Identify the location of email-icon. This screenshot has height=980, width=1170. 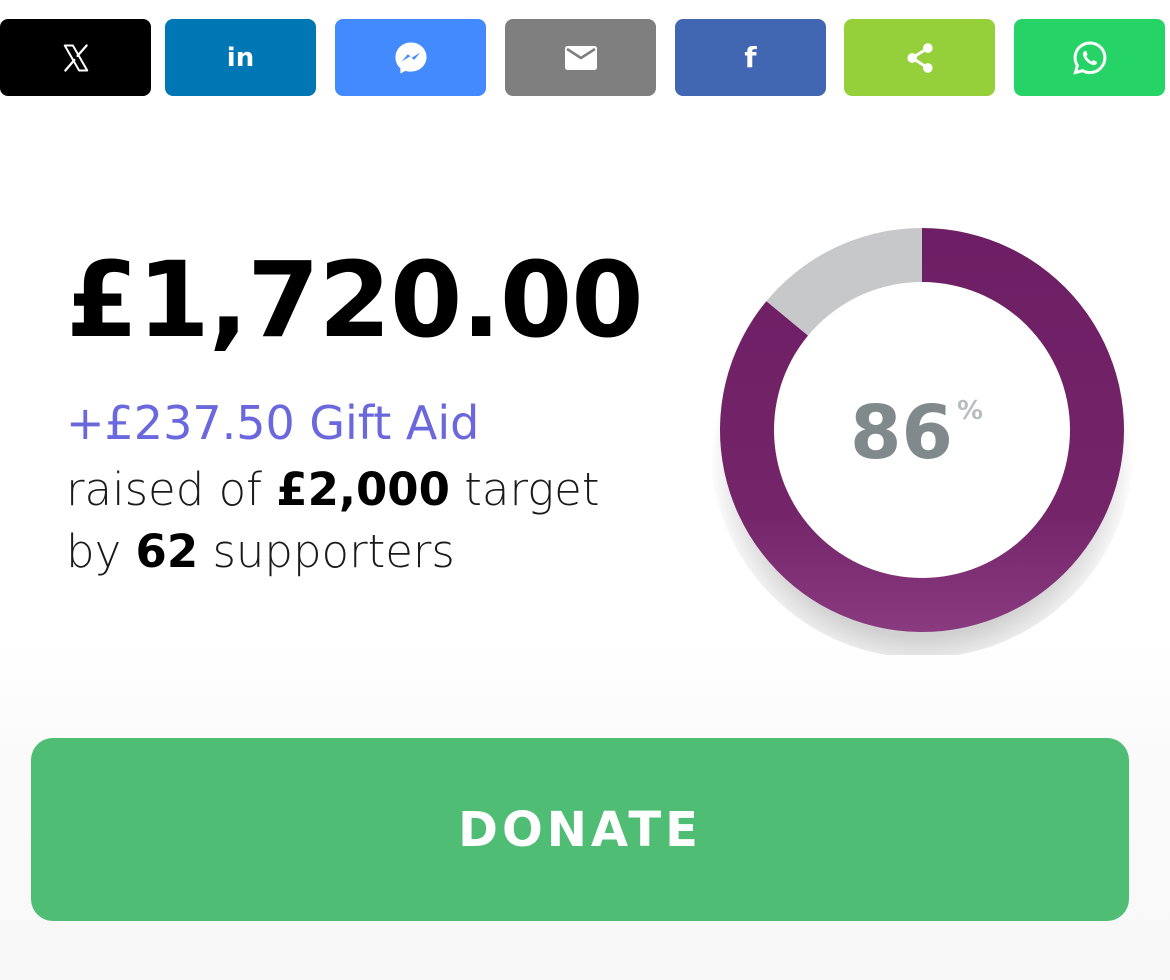
(580, 57).